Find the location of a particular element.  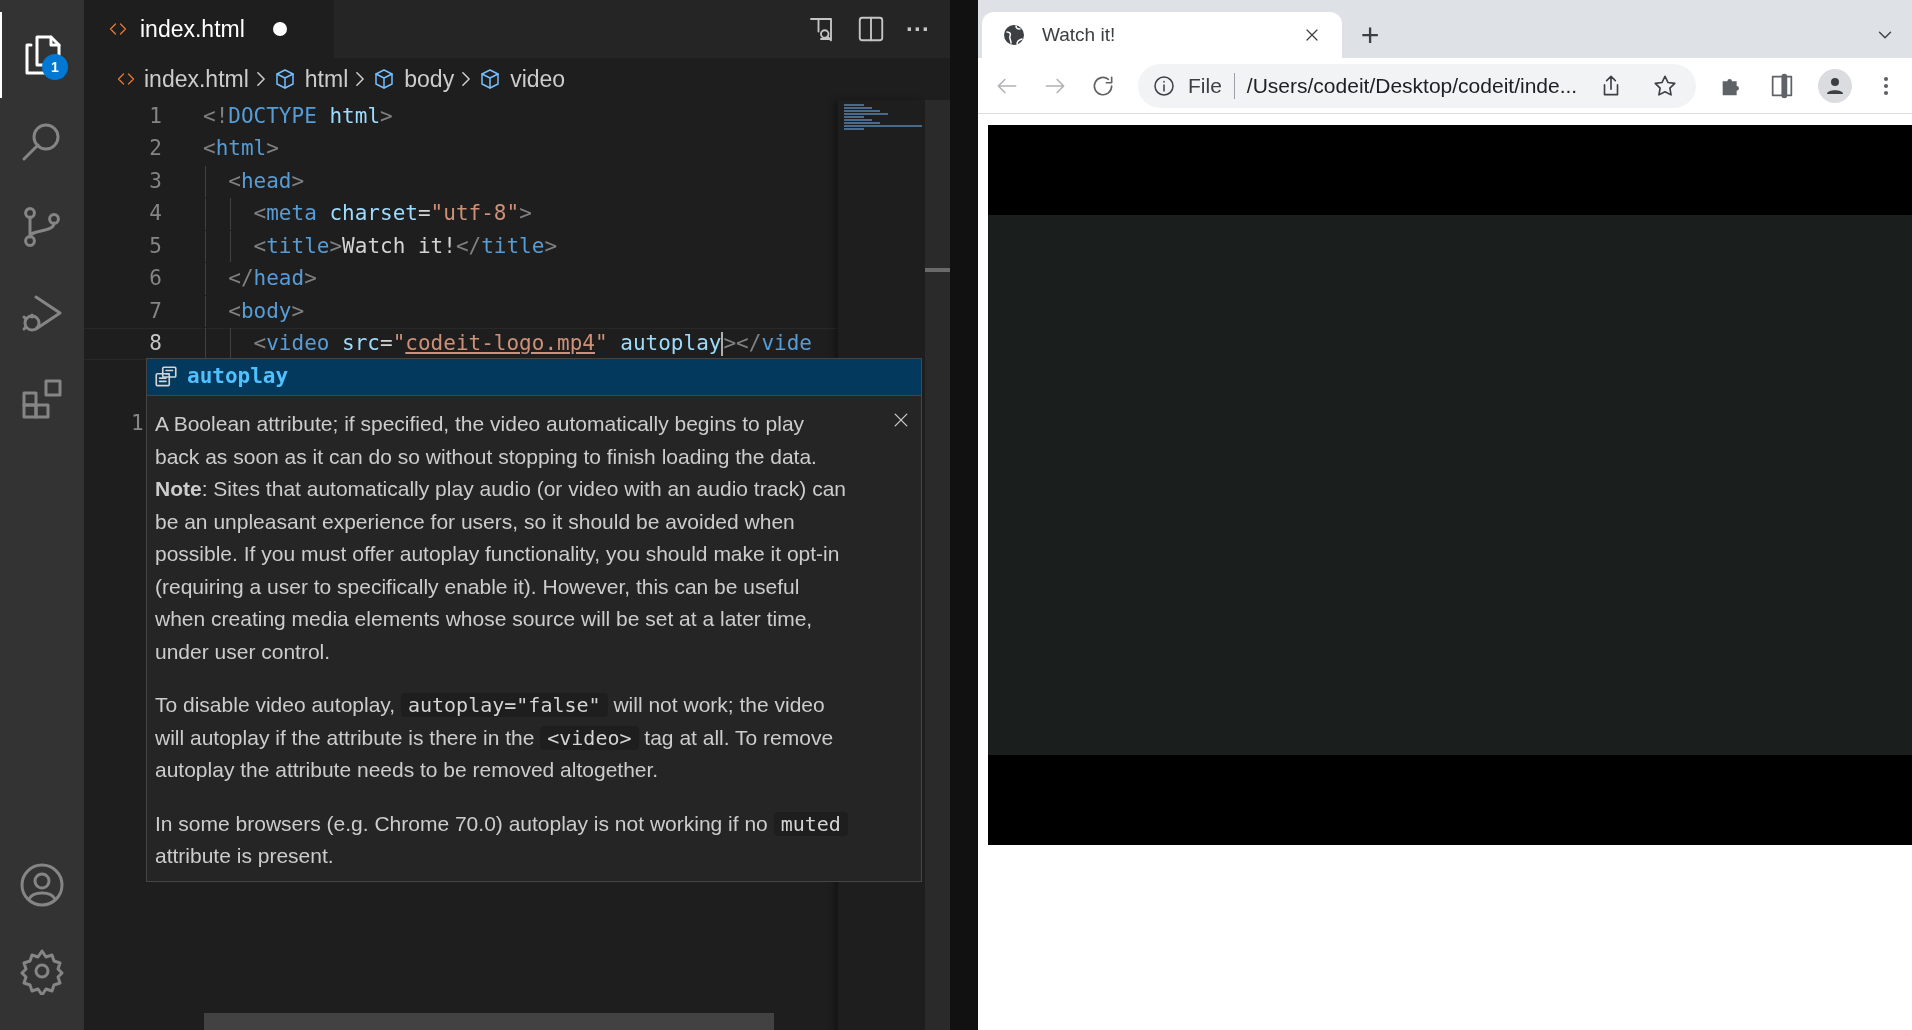

code-line: <head> is located at coordinates (254, 181).